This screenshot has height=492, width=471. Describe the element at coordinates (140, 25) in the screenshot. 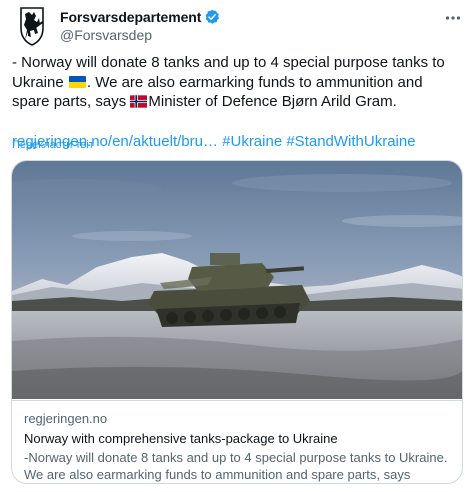

I see `author-names: Forsvarsdepartement @Forsvarsdep` at that location.